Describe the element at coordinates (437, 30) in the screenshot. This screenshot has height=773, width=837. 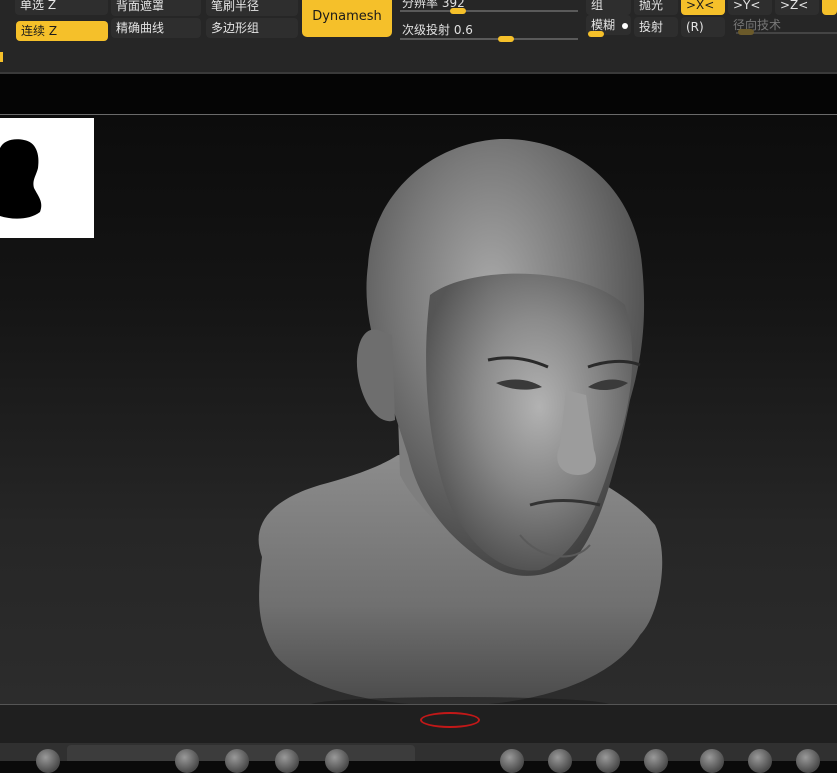
I see `subdiv-project-label: 次级投射 0.6` at that location.